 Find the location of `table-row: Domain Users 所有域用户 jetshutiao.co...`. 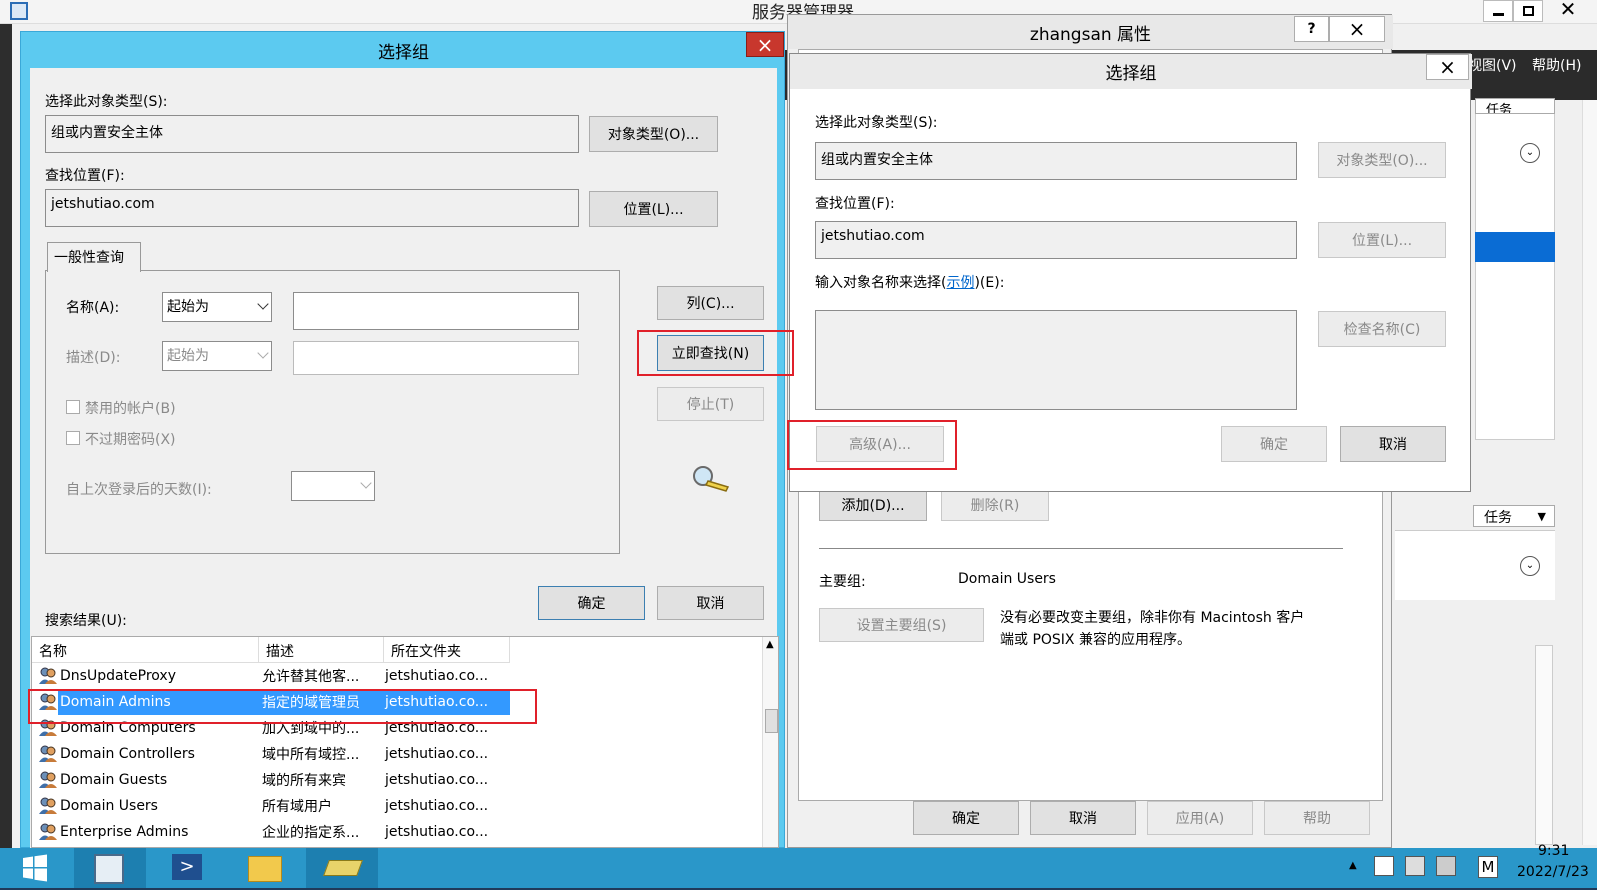

table-row: Domain Users 所有域用户 jetshutiao.co... is located at coordinates (397, 806).